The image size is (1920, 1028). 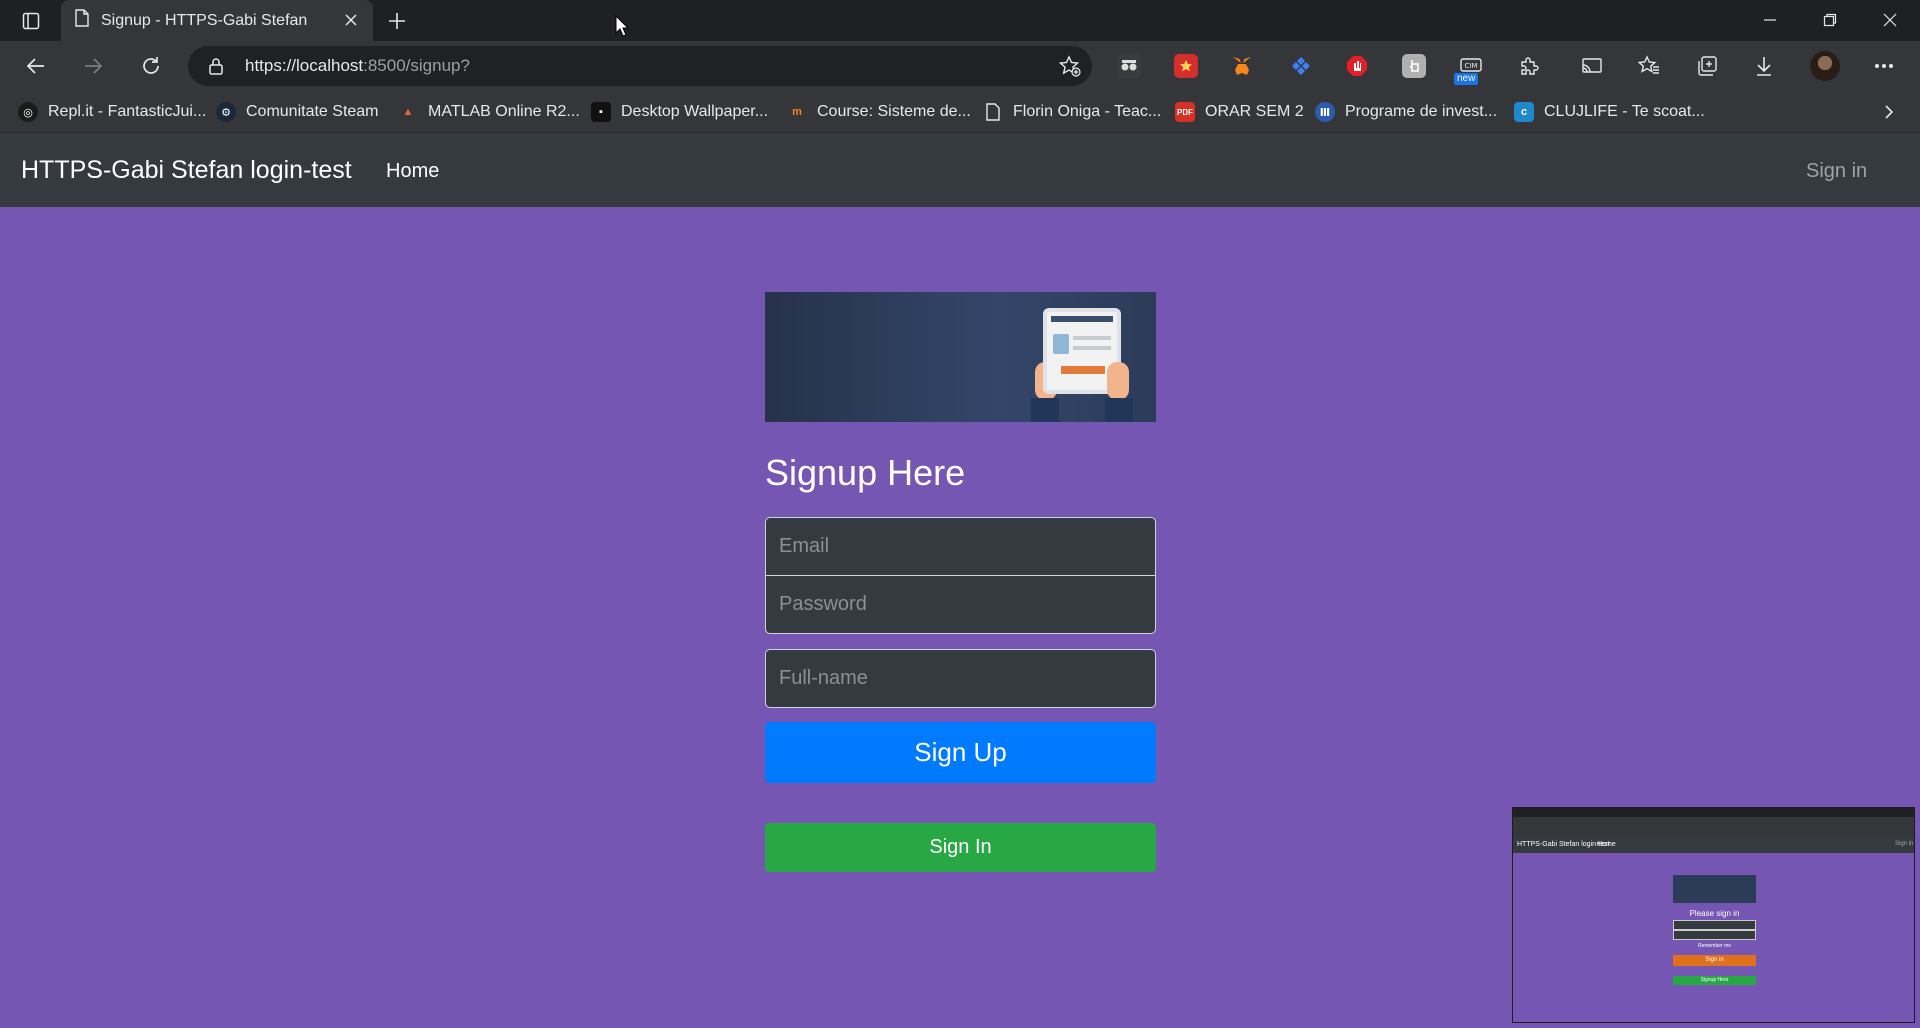 I want to click on signup-banner-image, so click(x=960, y=357).